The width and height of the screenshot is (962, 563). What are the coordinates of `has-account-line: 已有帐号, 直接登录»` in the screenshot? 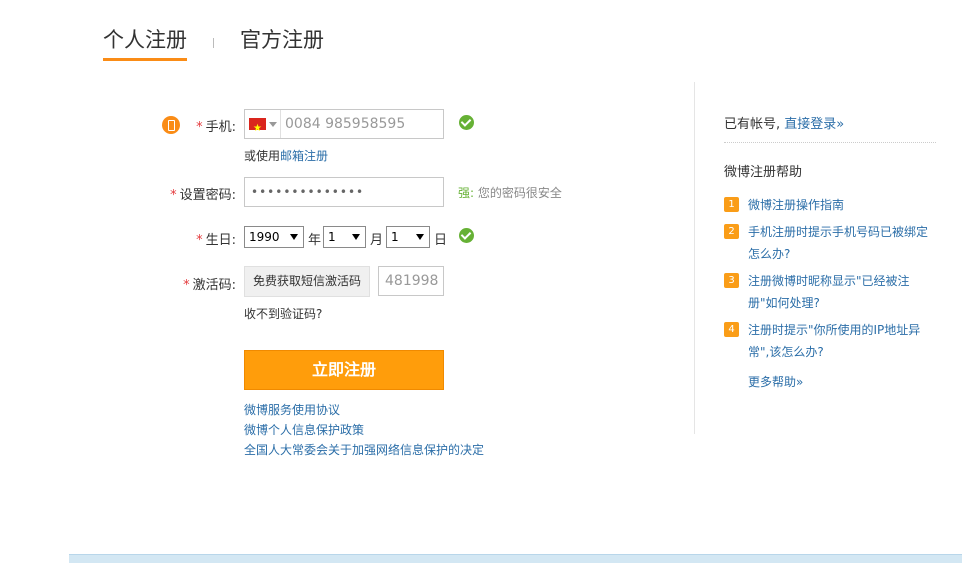 It's located at (830, 128).